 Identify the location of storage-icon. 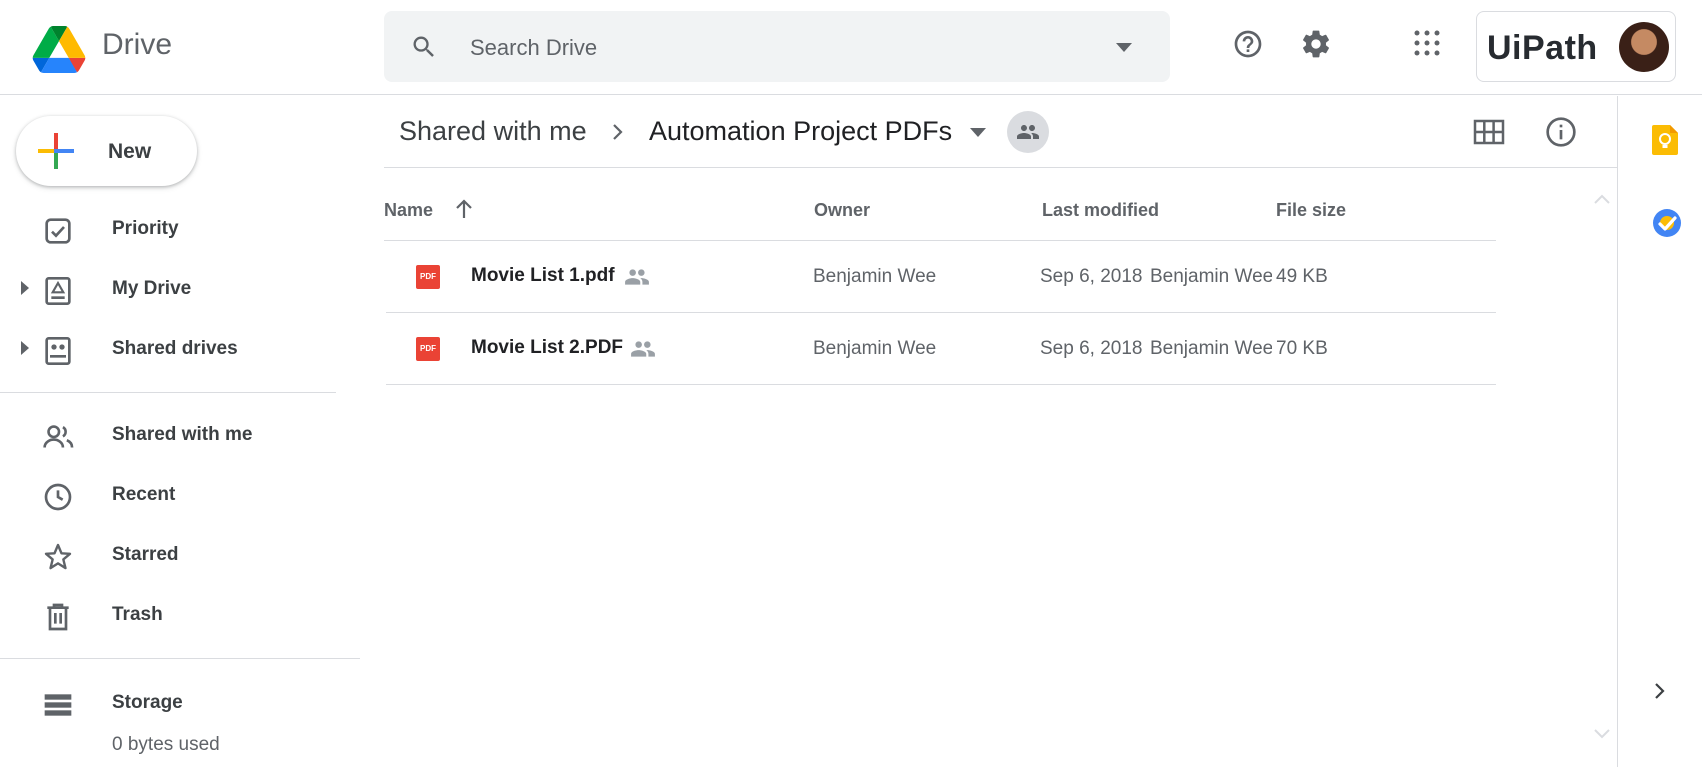
(58, 705).